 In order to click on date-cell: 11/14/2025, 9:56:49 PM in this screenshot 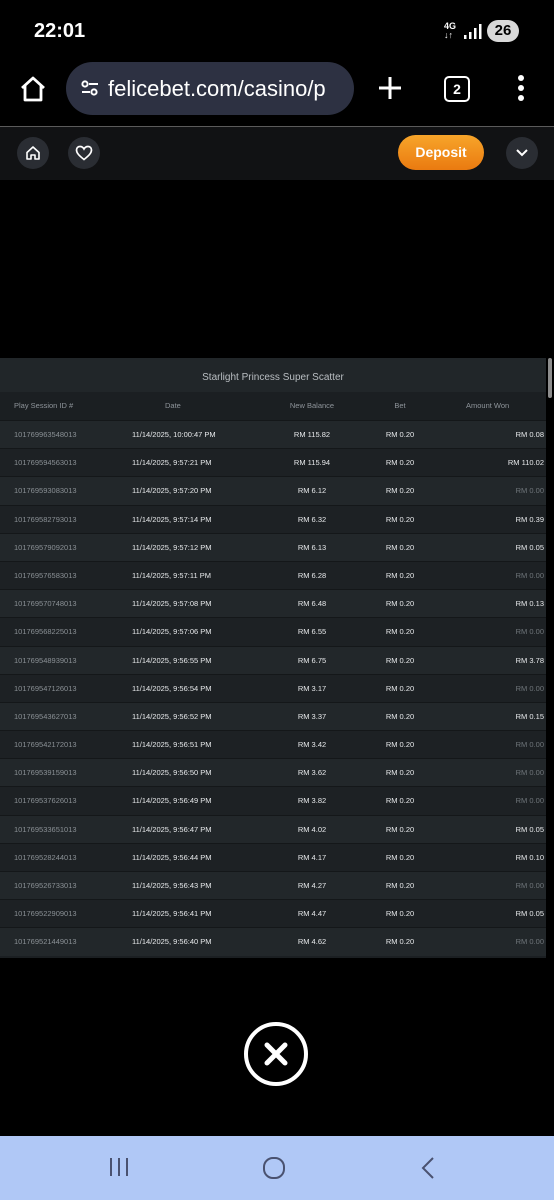, I will do `click(172, 801)`.